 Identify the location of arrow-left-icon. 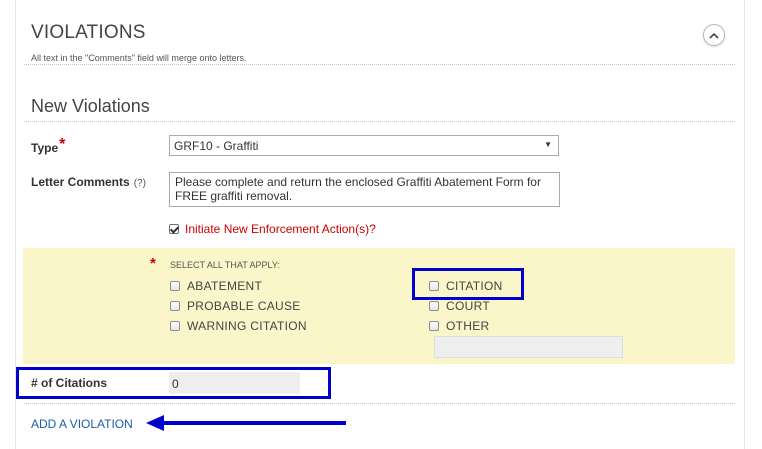
(246, 423).